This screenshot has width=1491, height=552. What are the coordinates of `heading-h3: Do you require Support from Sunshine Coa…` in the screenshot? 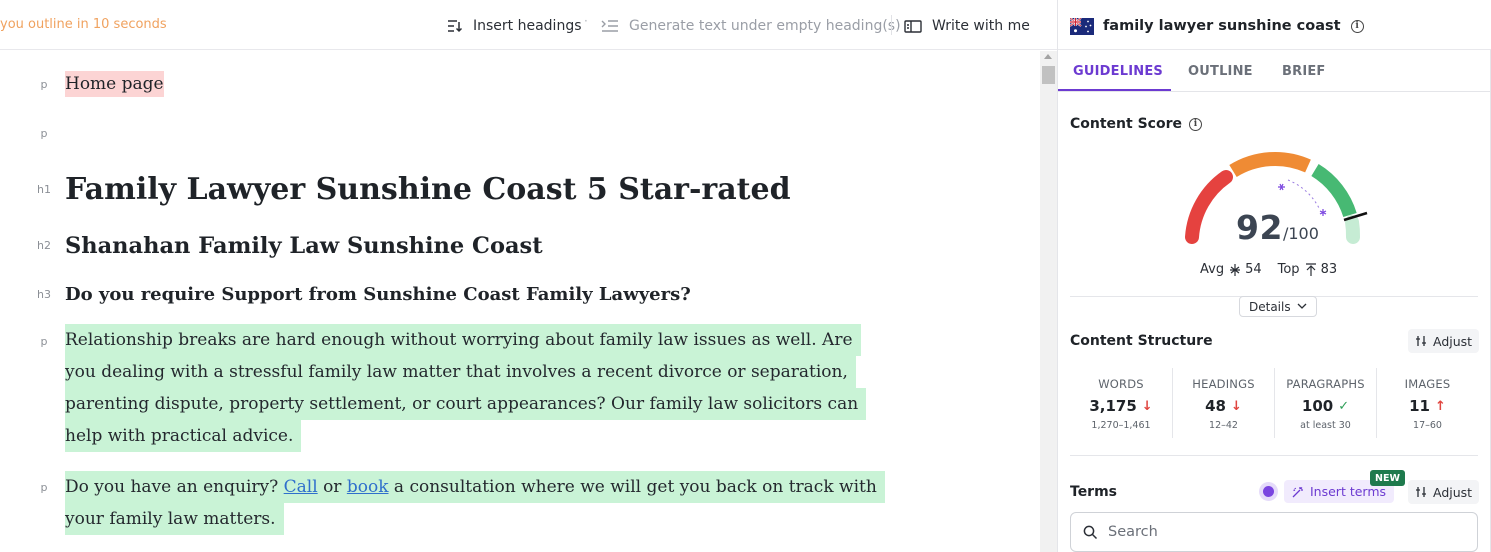 It's located at (378, 295).